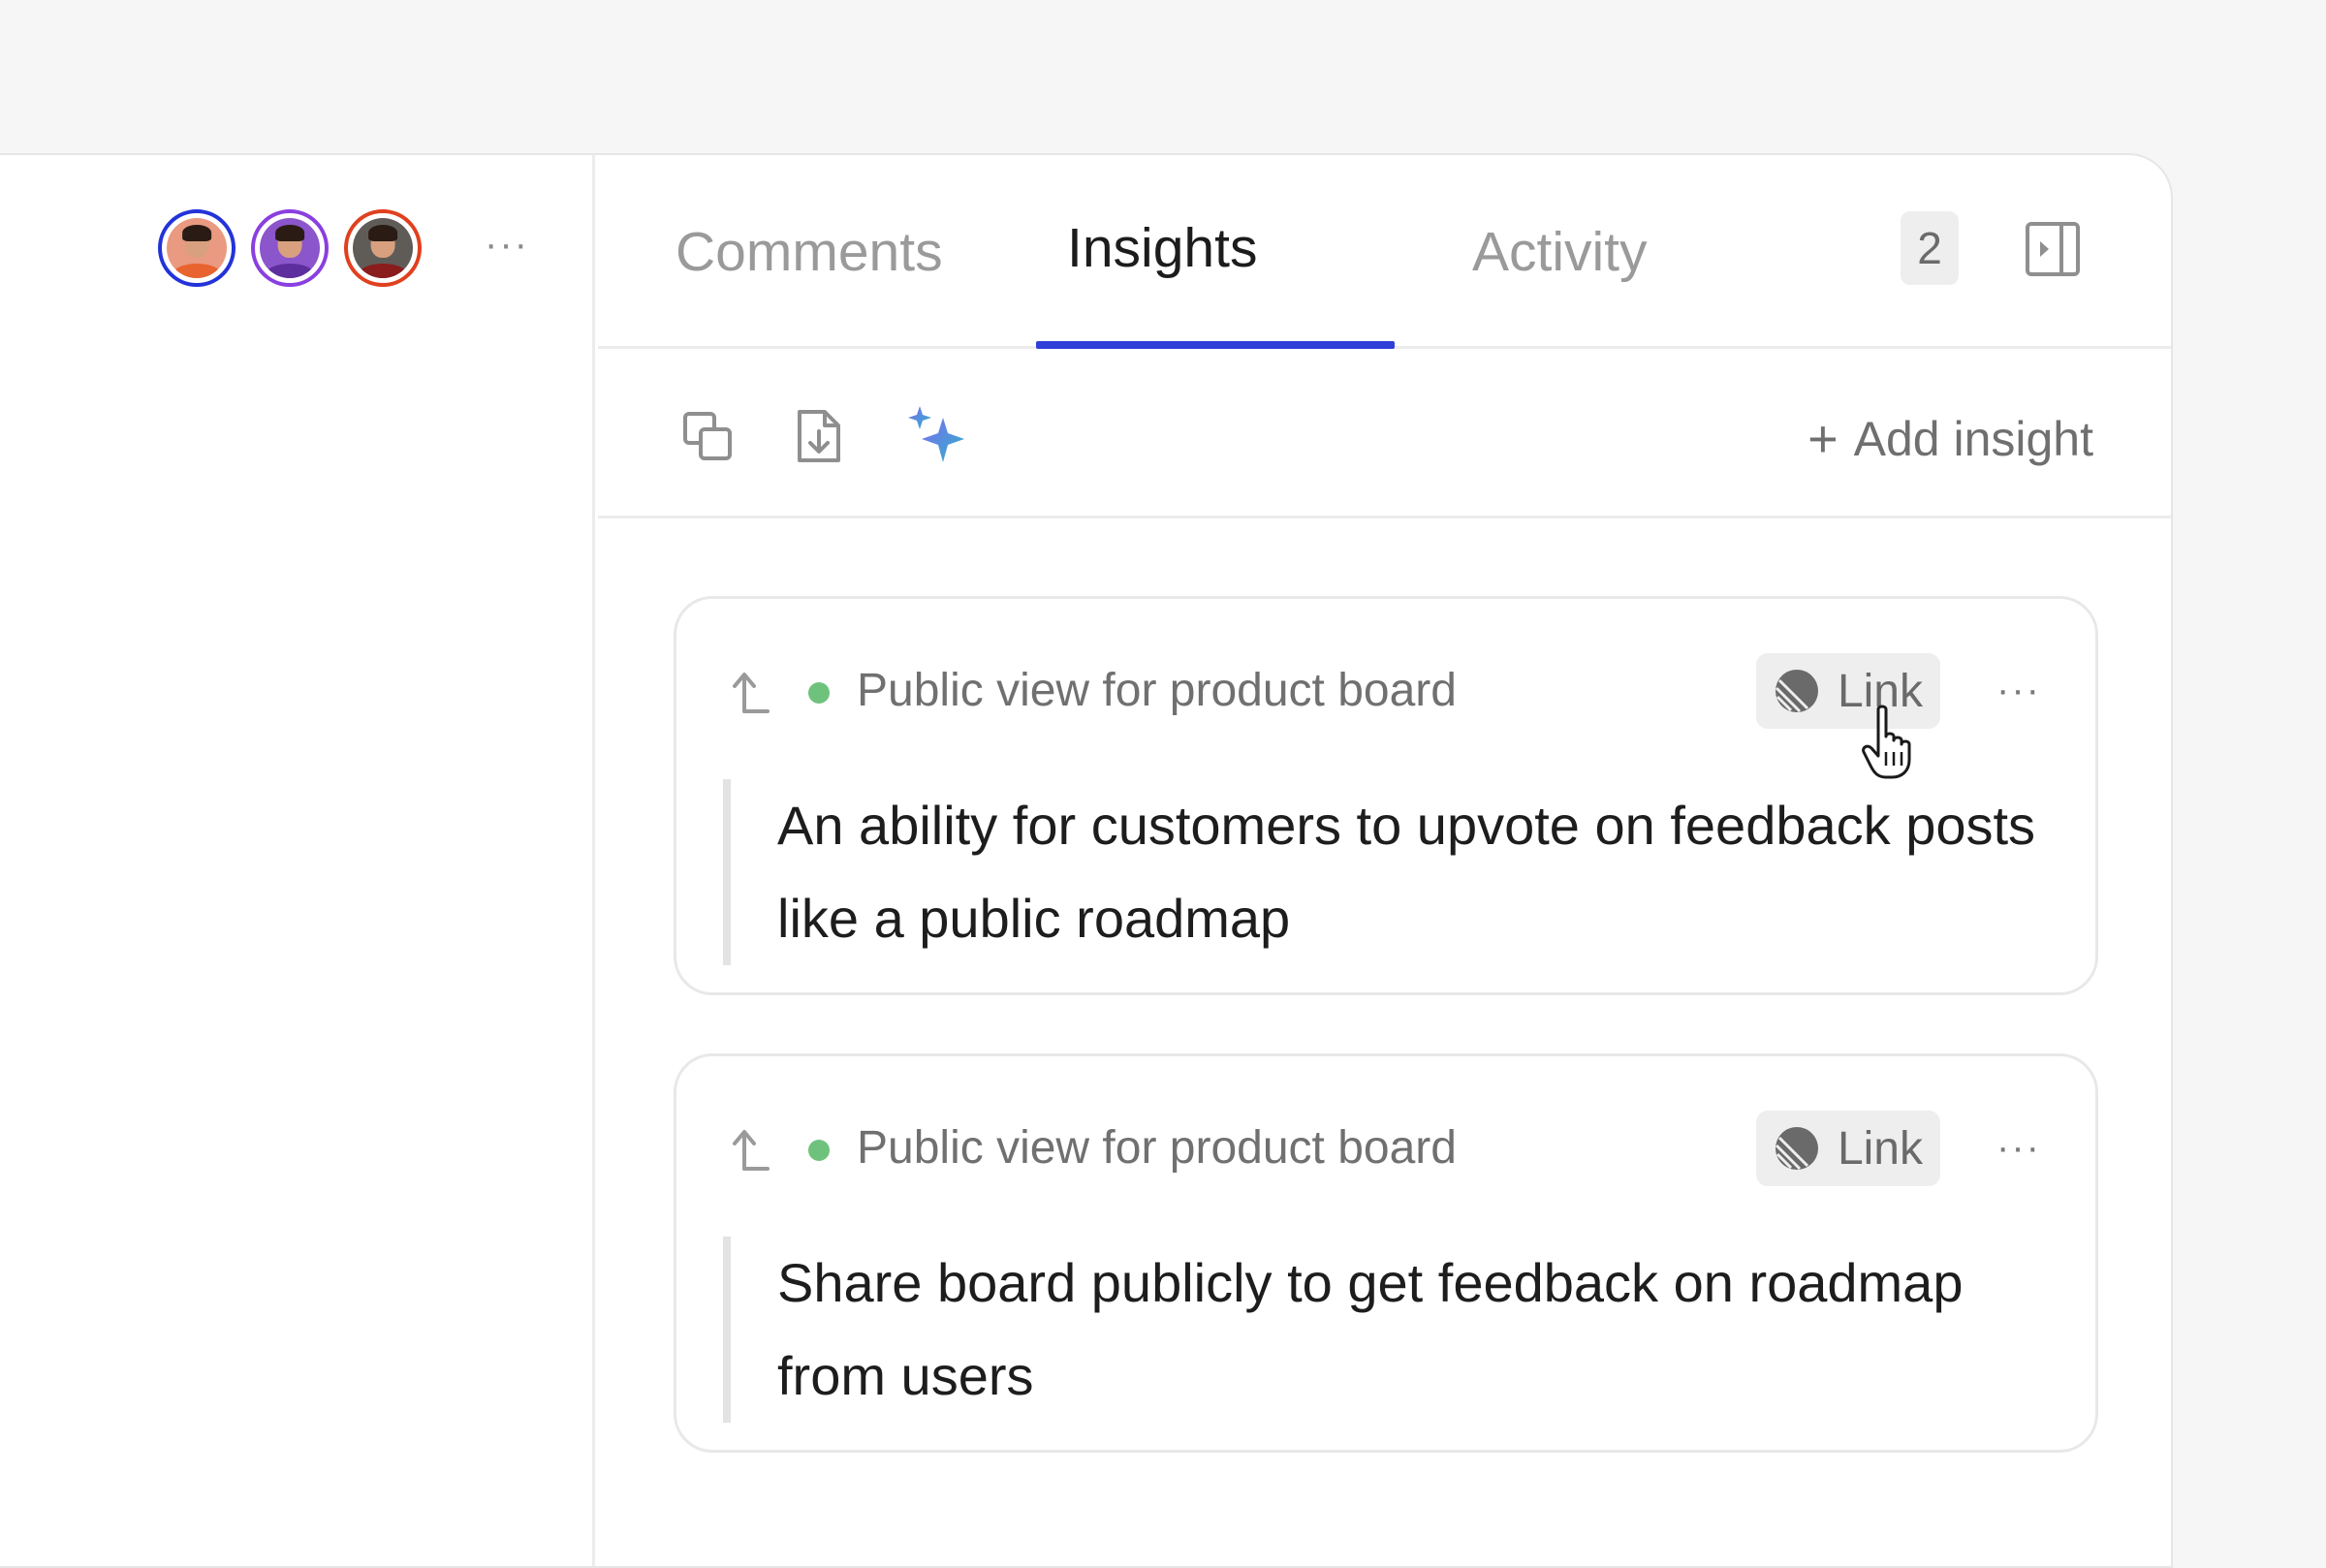 This screenshot has width=2326, height=1568. Describe the element at coordinates (937, 435) in the screenshot. I see `ai-sparkle-icon` at that location.